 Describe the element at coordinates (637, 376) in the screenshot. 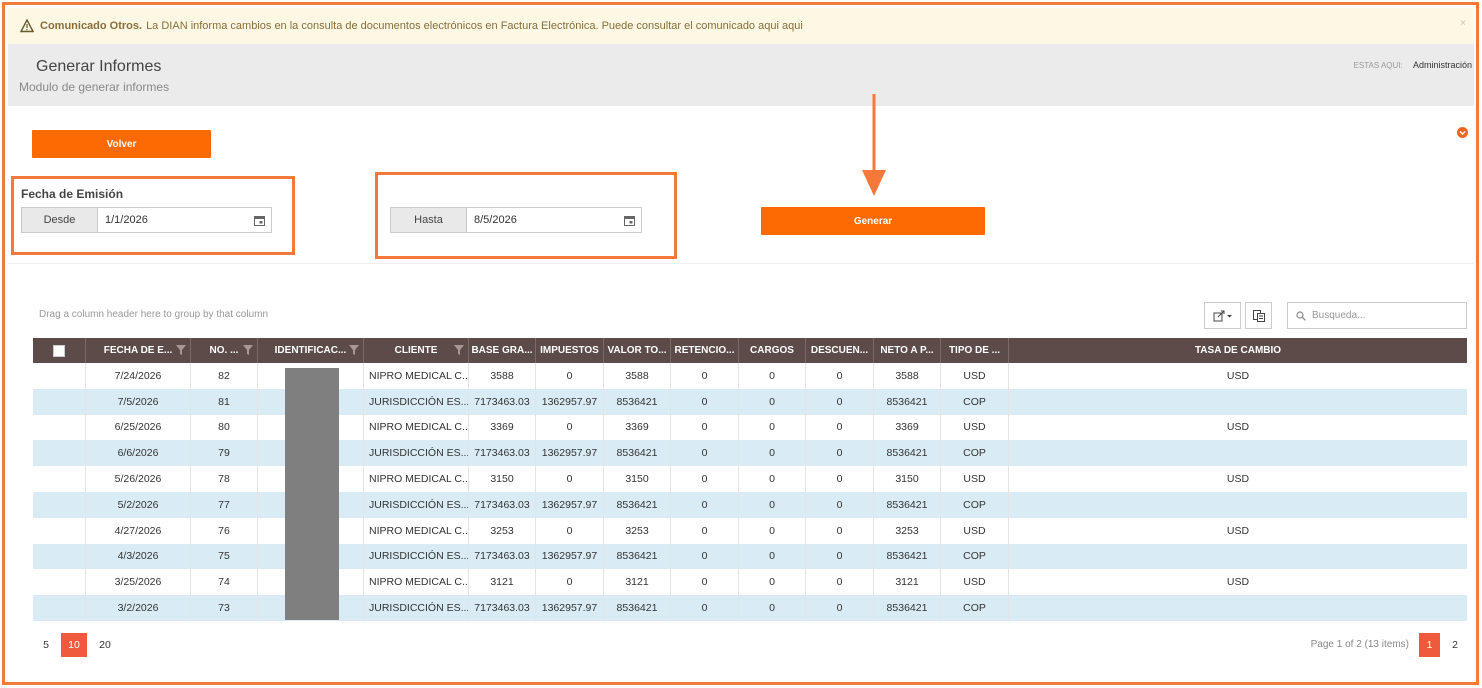

I see `table-cell: 3588` at that location.